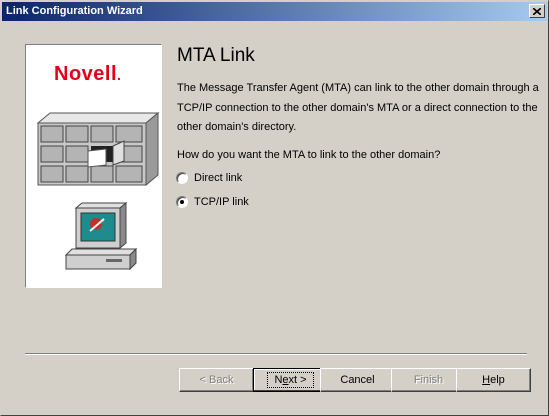 The width and height of the screenshot is (549, 416). I want to click on help-button: Help, so click(493, 380).